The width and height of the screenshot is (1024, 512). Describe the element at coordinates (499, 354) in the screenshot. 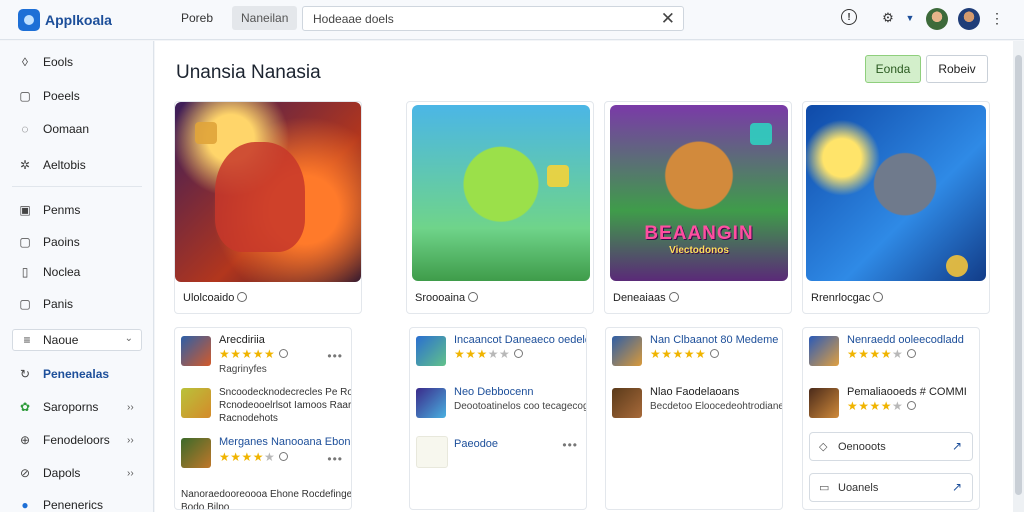

I see `star-empty-icon: ★★` at that location.